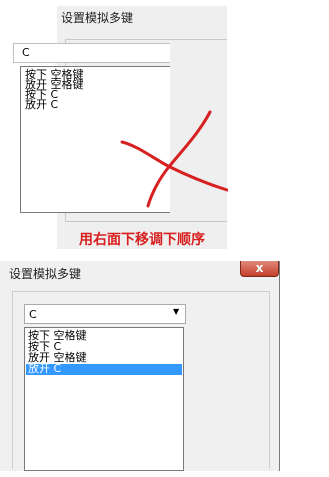  Describe the element at coordinates (105, 314) in the screenshot. I see `bottom-key-combobox: C ▼` at that location.